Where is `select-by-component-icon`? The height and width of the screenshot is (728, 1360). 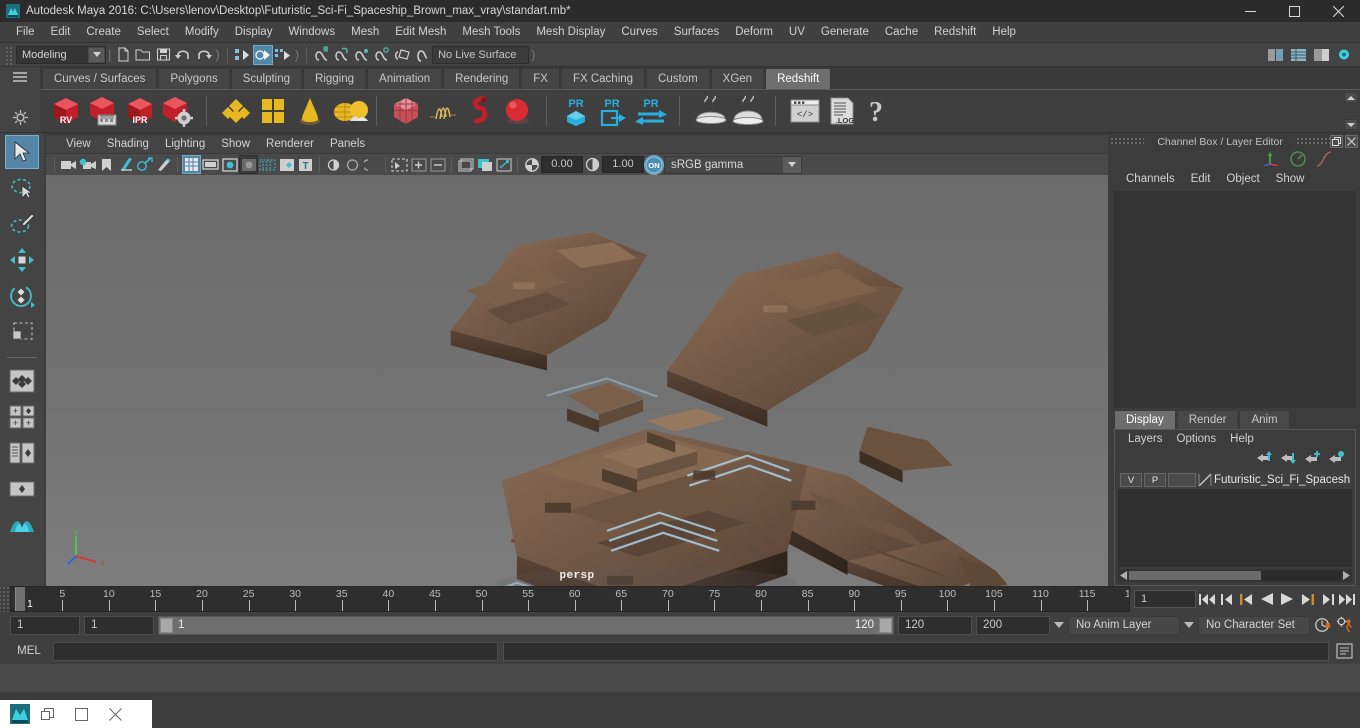
select-by-component-icon is located at coordinates (283, 55).